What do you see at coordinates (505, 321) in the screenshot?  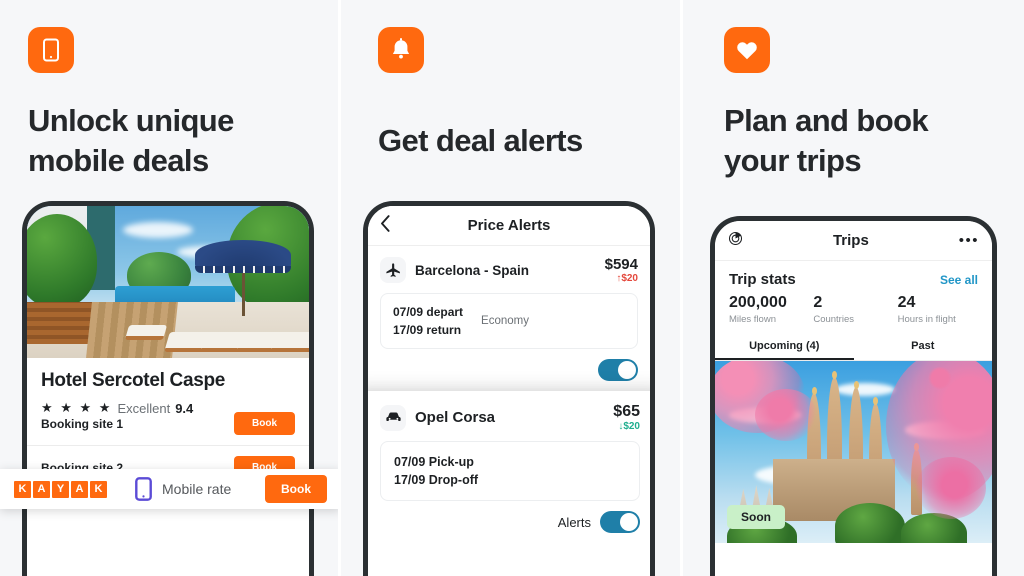 I see `cabin-class: Economy` at bounding box center [505, 321].